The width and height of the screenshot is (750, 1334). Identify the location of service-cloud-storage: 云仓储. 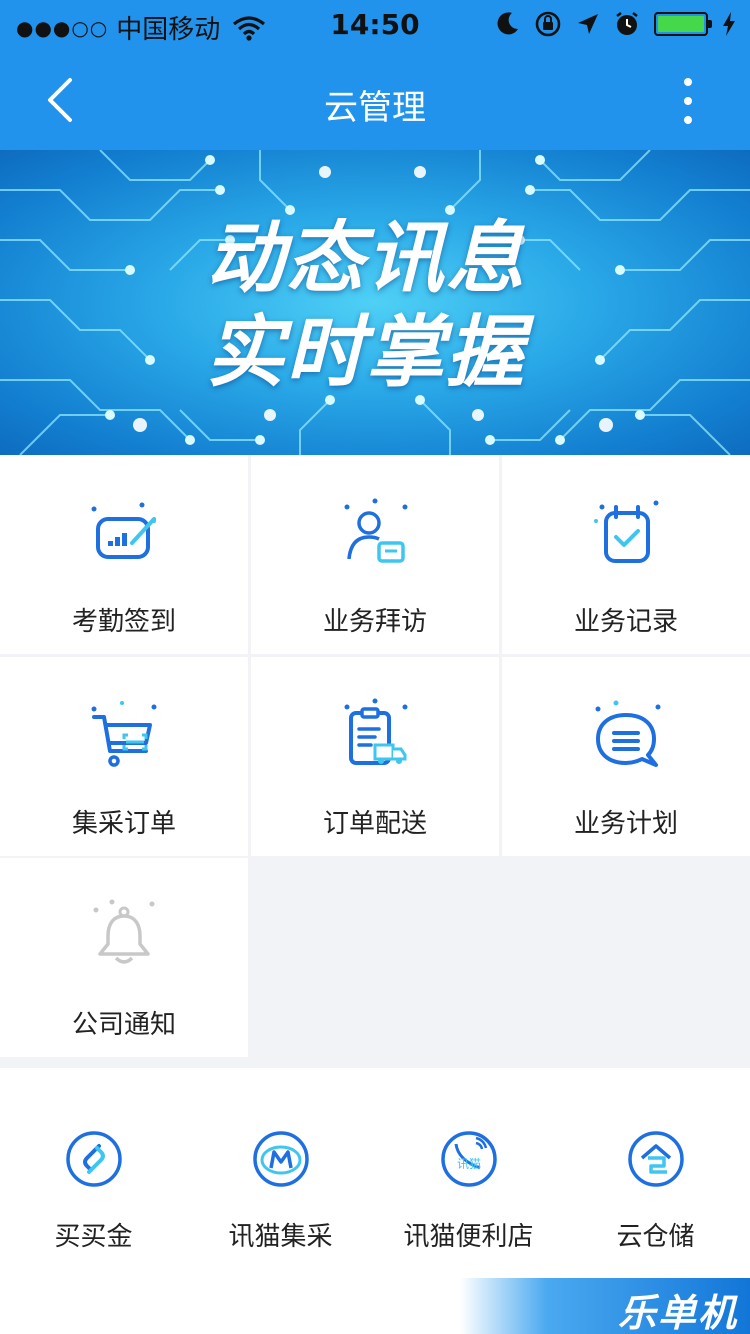
(655, 1191).